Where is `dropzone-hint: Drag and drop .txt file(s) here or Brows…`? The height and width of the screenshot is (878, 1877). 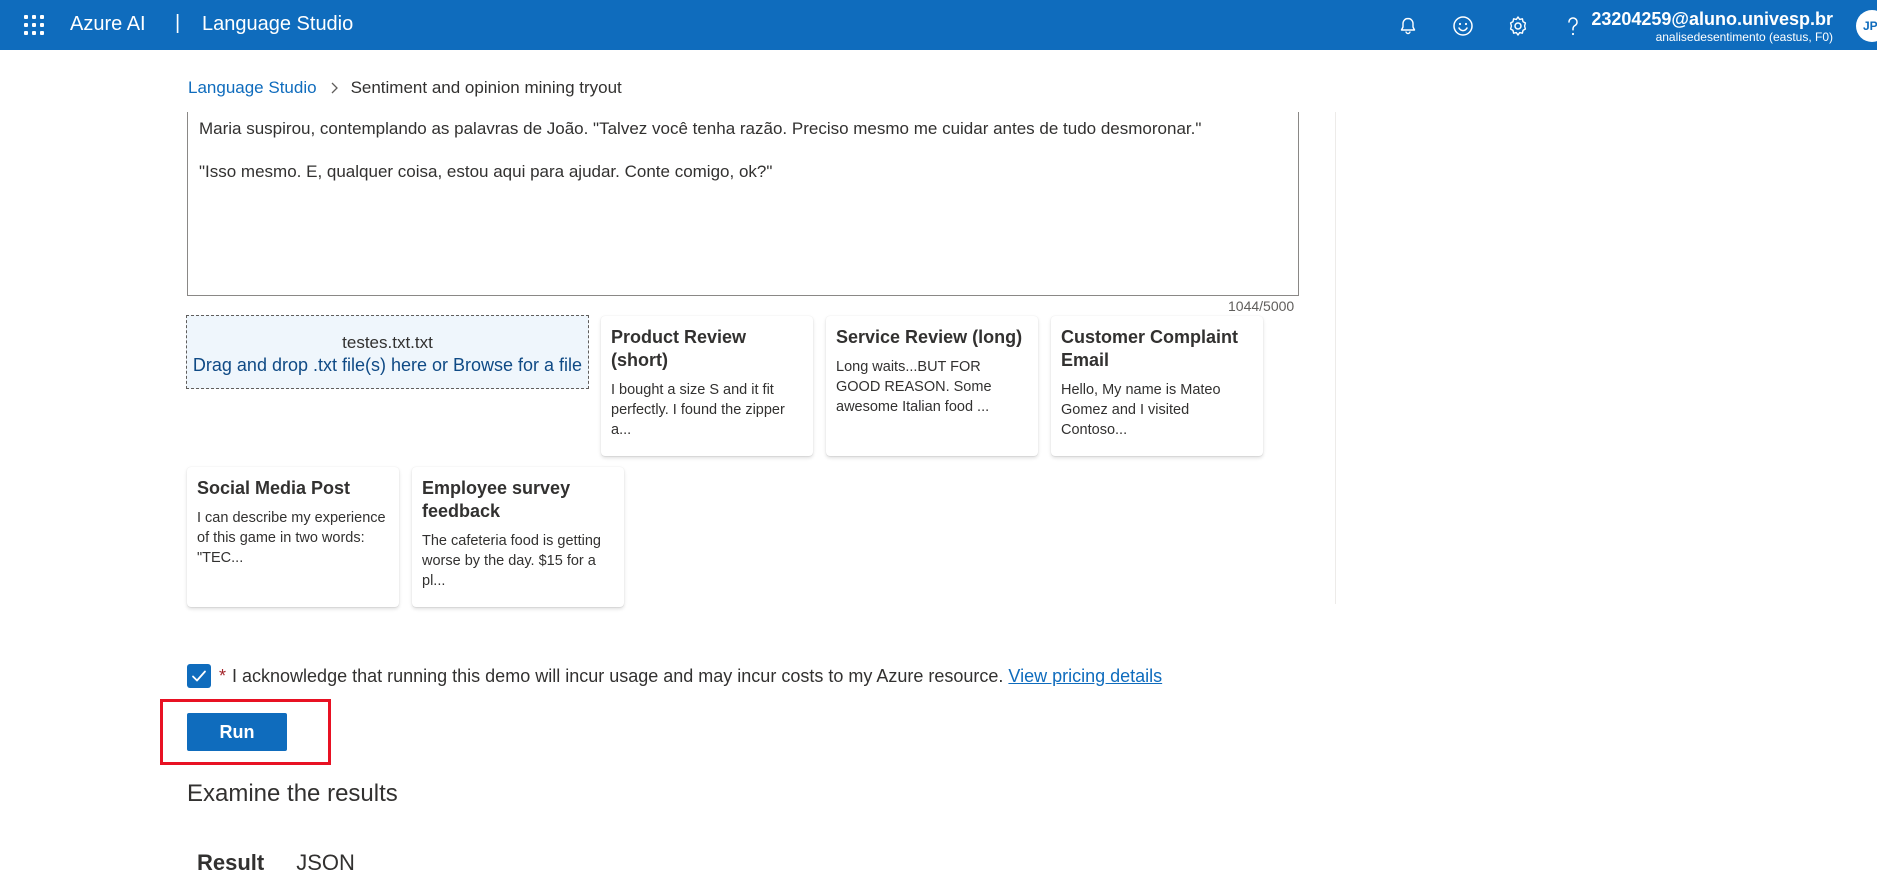 dropzone-hint: Drag and drop .txt file(s) here or Brows… is located at coordinates (387, 365).